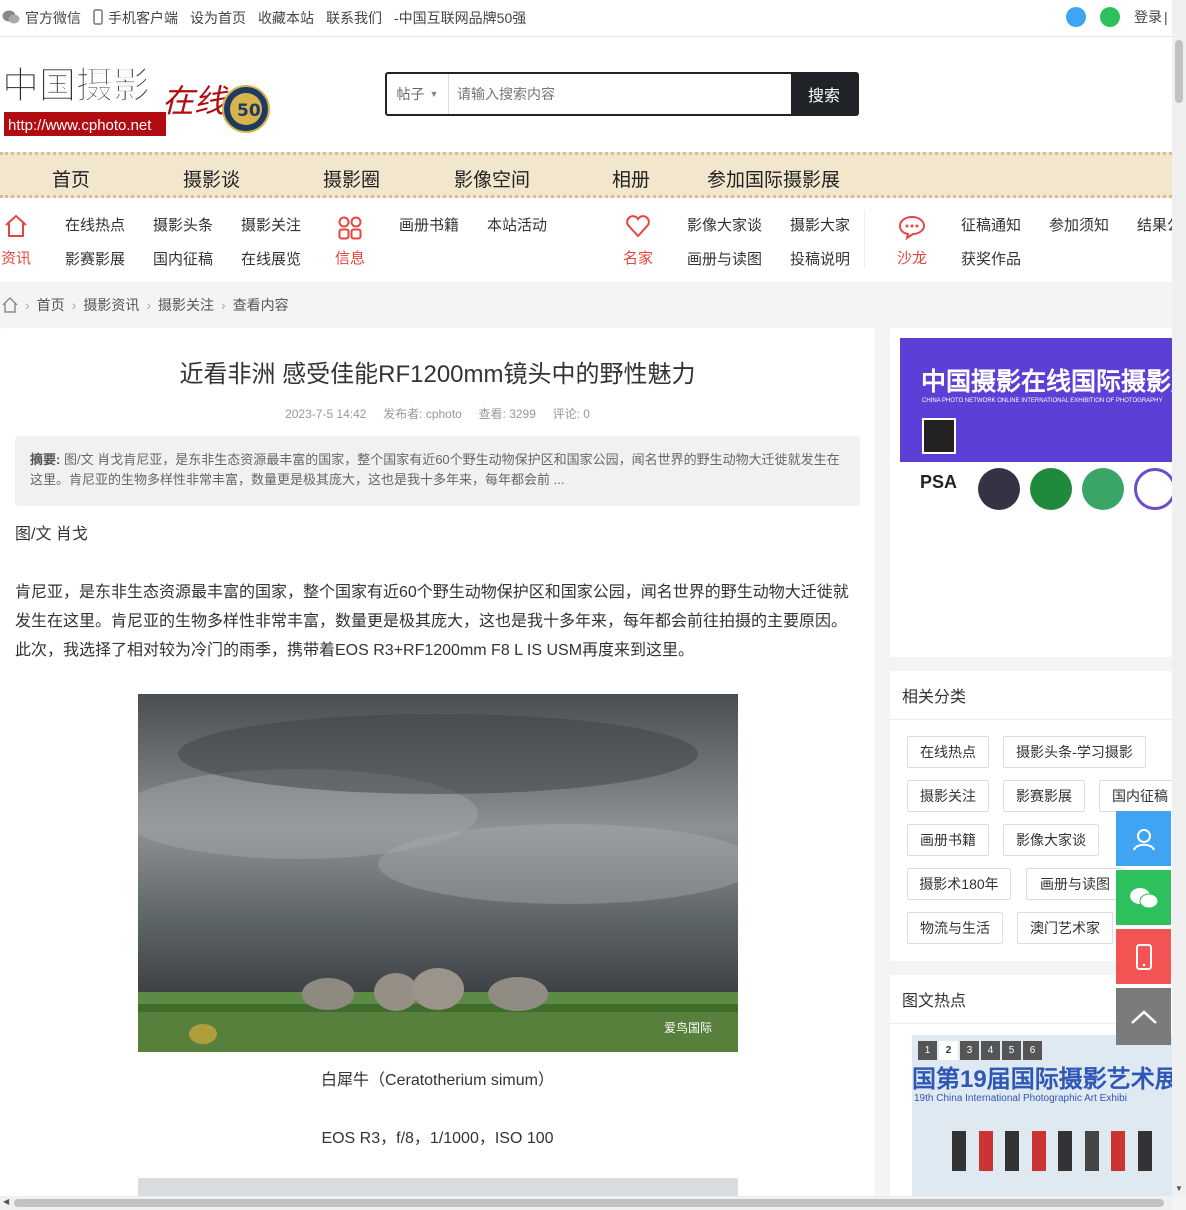 Image resolution: width=1186 pixels, height=1210 pixels. I want to click on breadcrumb-link: 首页, so click(51, 305).